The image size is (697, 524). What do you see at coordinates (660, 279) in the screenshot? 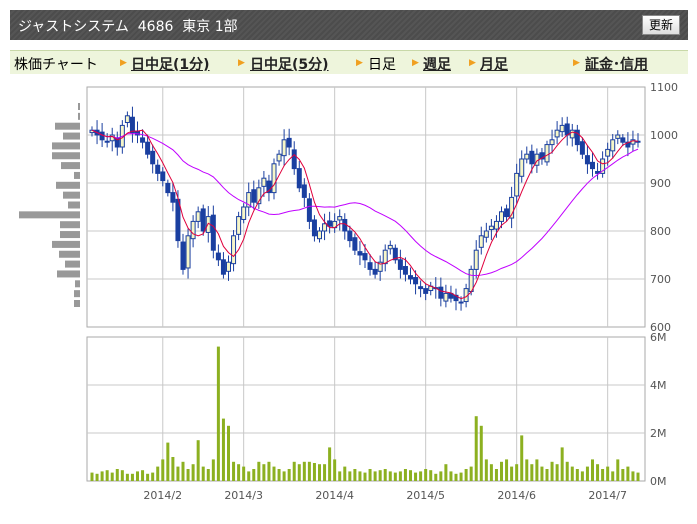
I see `price-tick-label: 700` at bounding box center [660, 279].